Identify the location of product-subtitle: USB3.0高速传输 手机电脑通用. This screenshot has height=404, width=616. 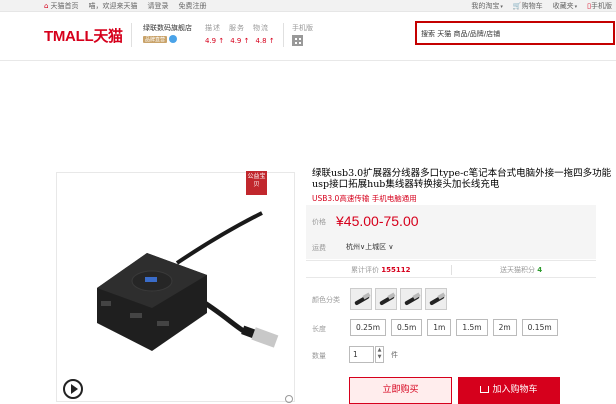
(364, 198).